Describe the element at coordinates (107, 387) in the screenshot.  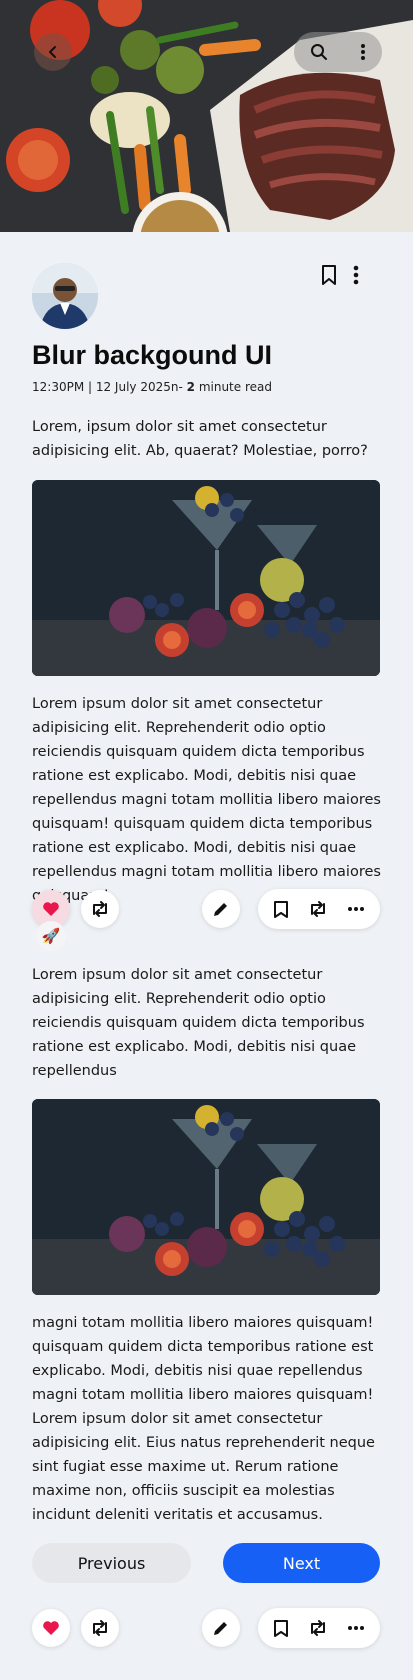
I see `meta-date: 12:30PM | 12 July 2025n-` at that location.